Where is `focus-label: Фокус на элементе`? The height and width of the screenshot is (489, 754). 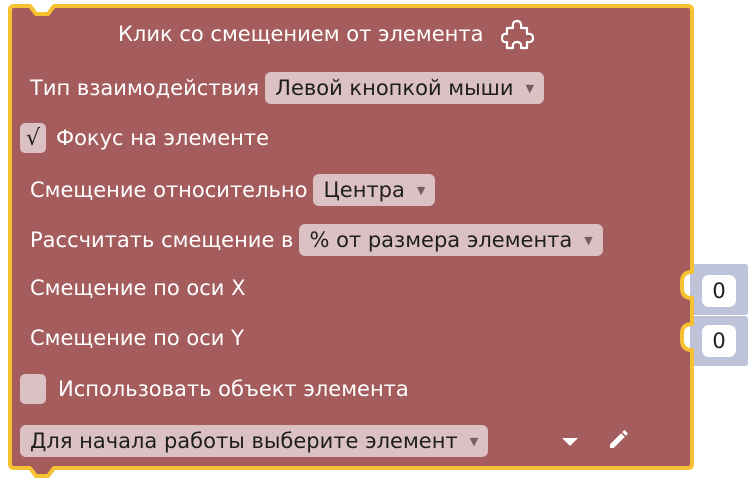 focus-label: Фокус на элементе is located at coordinates (163, 138).